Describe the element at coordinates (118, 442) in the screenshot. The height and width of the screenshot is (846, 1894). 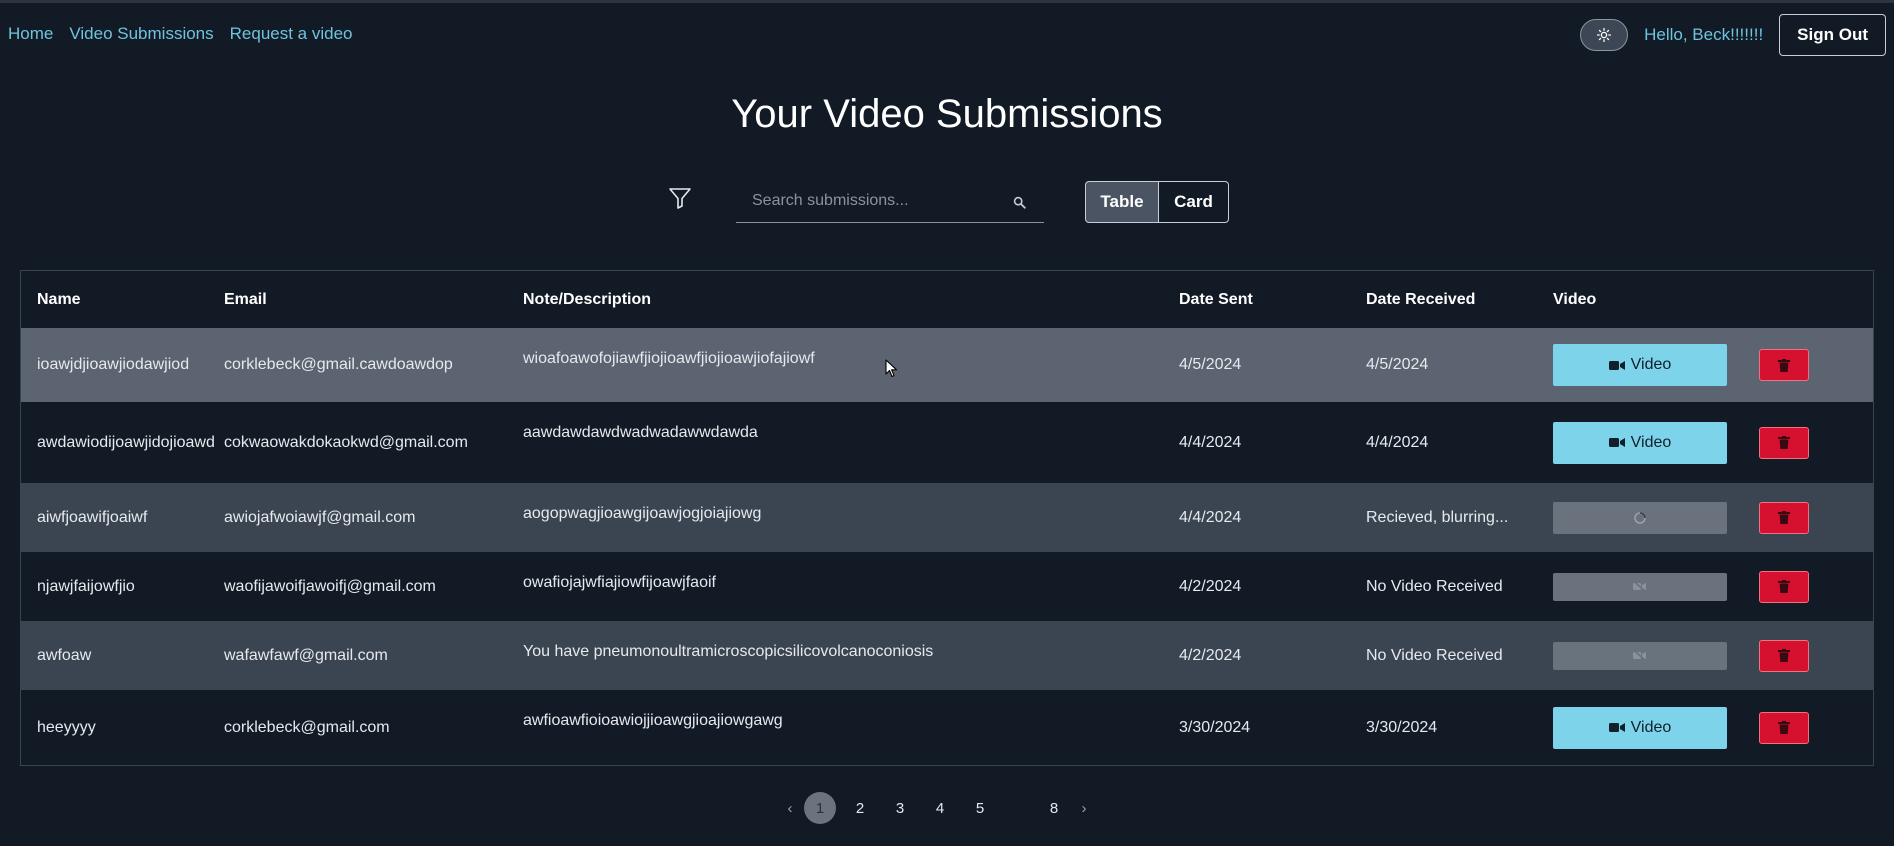
I see `cell-name: awdawiodijoawjidojioawd` at that location.